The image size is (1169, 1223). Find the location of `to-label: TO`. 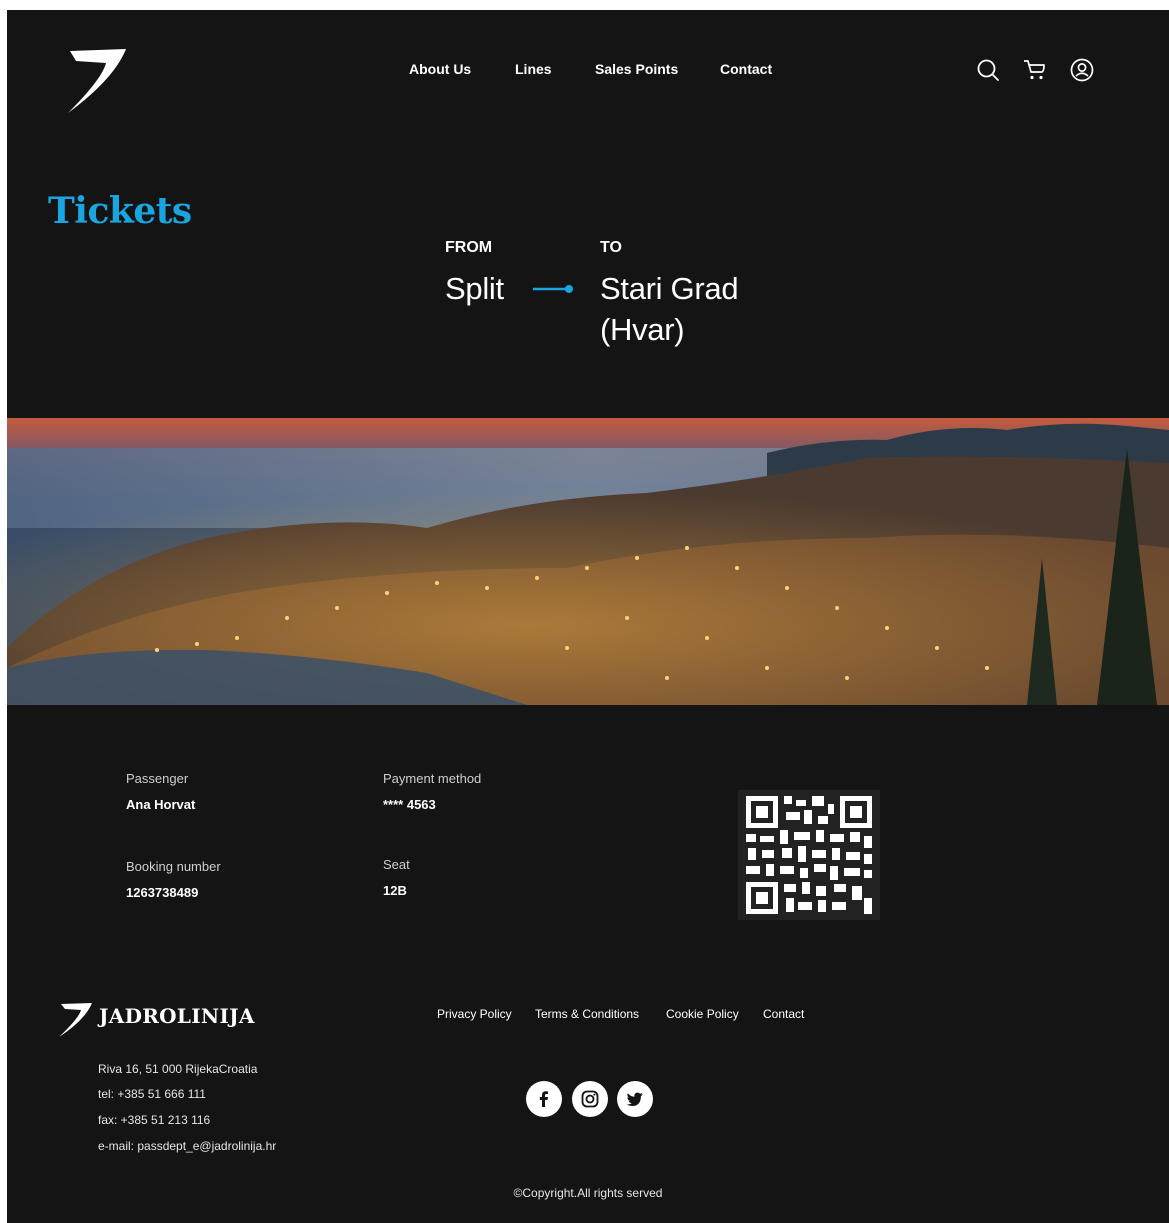

to-label: TO is located at coordinates (611, 247).